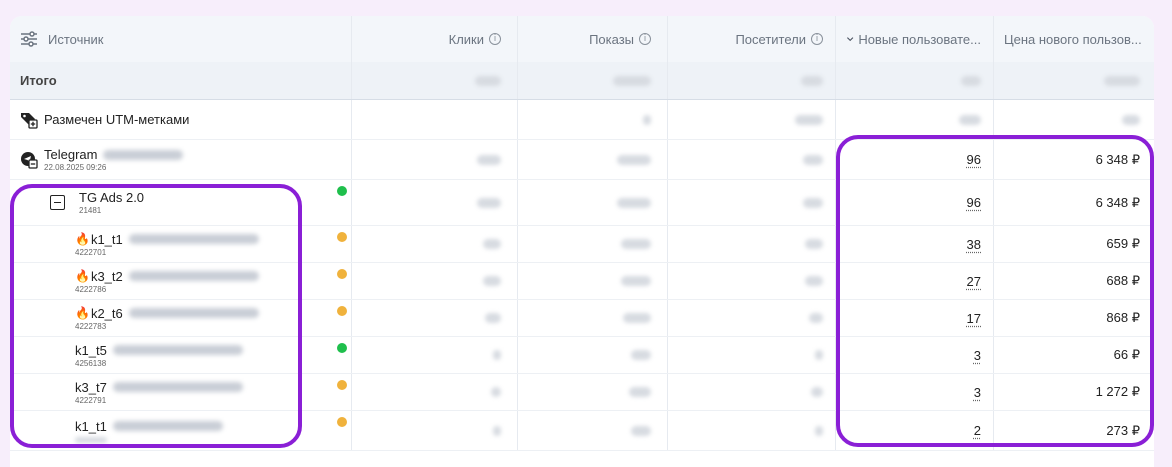  I want to click on row-id: 4256138, so click(91, 363).